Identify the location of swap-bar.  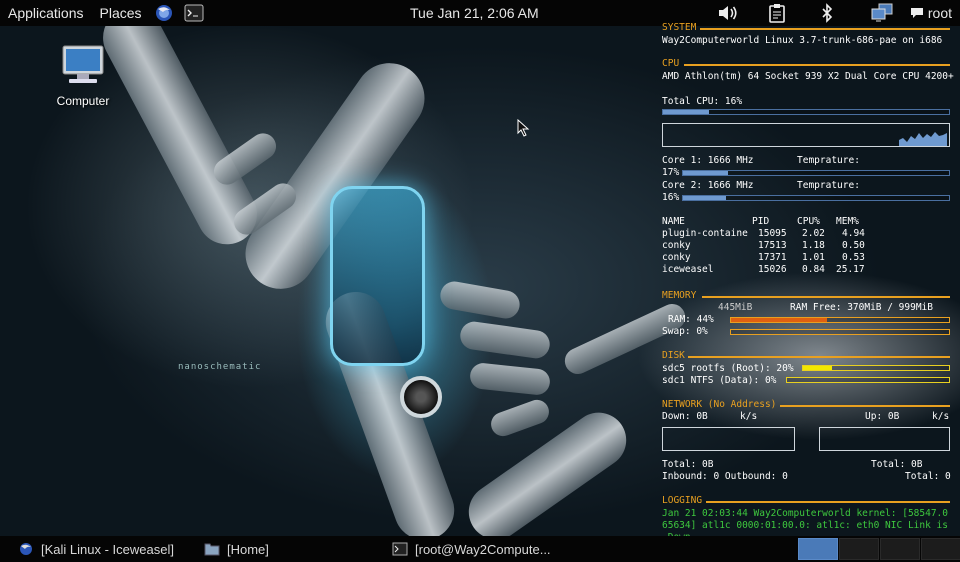
(840, 332).